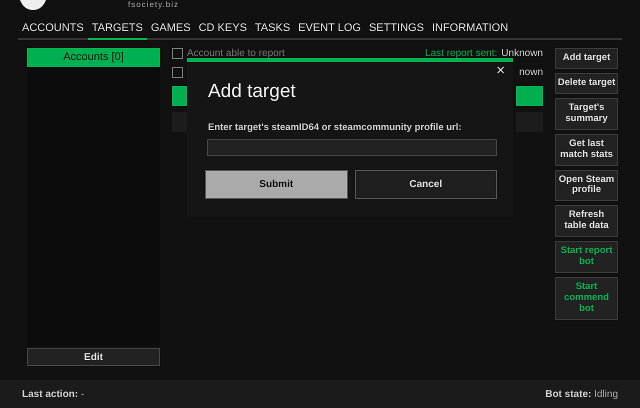 This screenshot has width=640, height=408. I want to click on action-button: Get last match stats, so click(586, 150).